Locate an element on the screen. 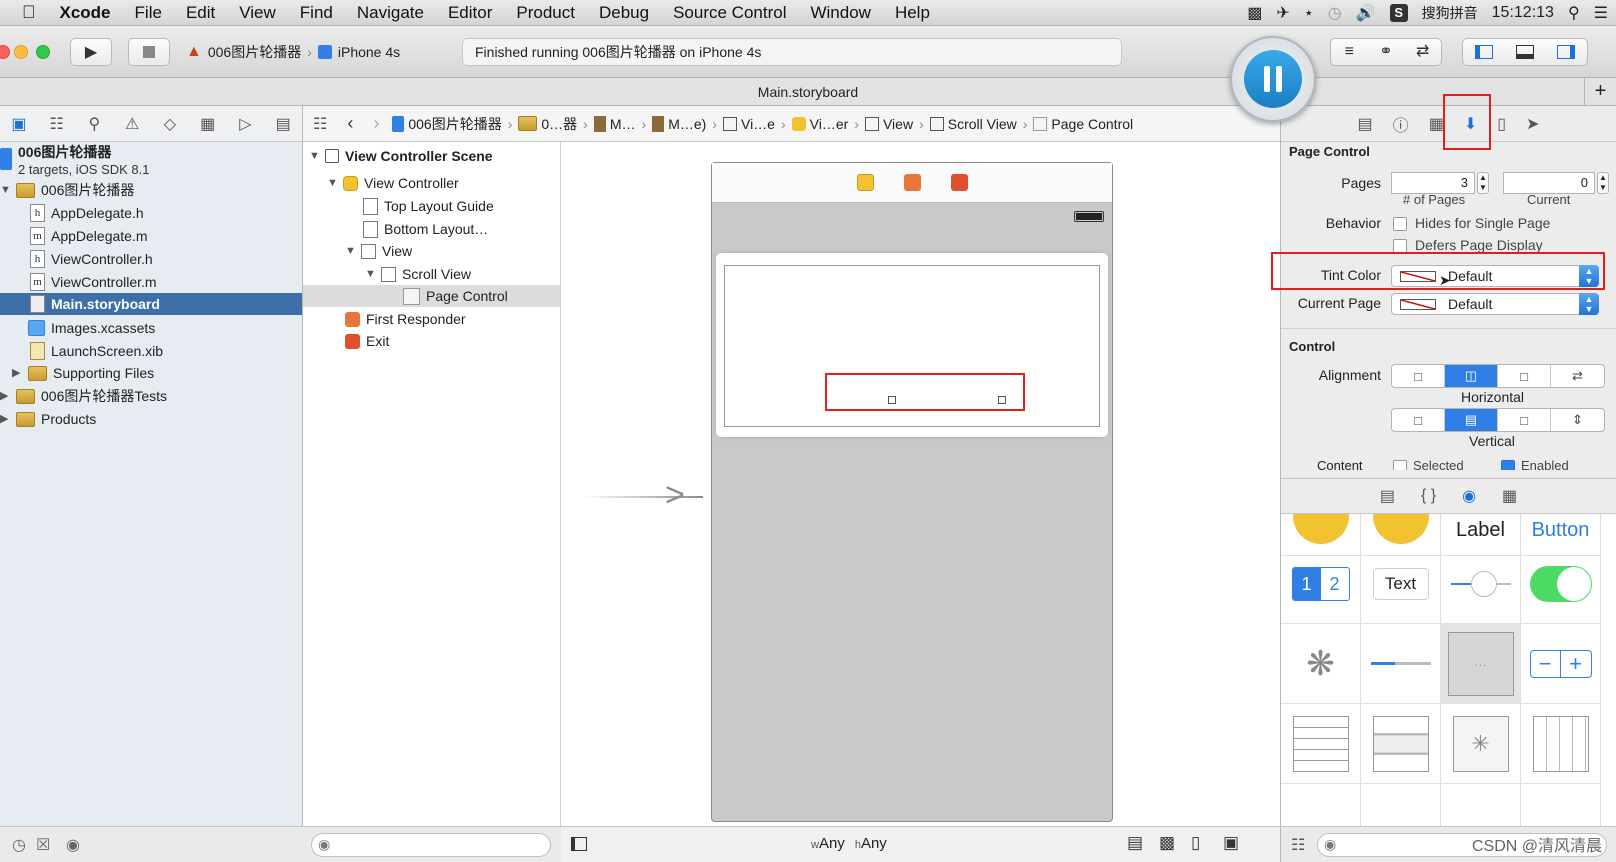 The width and height of the screenshot is (1616, 862). size-class-control: wAny hAny is located at coordinates (849, 843).